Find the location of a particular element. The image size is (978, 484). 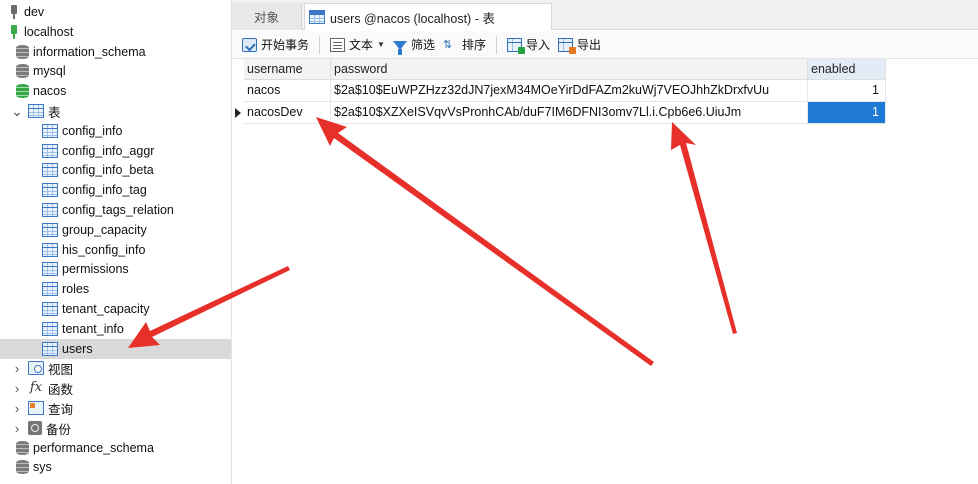

current-row-marker-icon is located at coordinates (238, 113).